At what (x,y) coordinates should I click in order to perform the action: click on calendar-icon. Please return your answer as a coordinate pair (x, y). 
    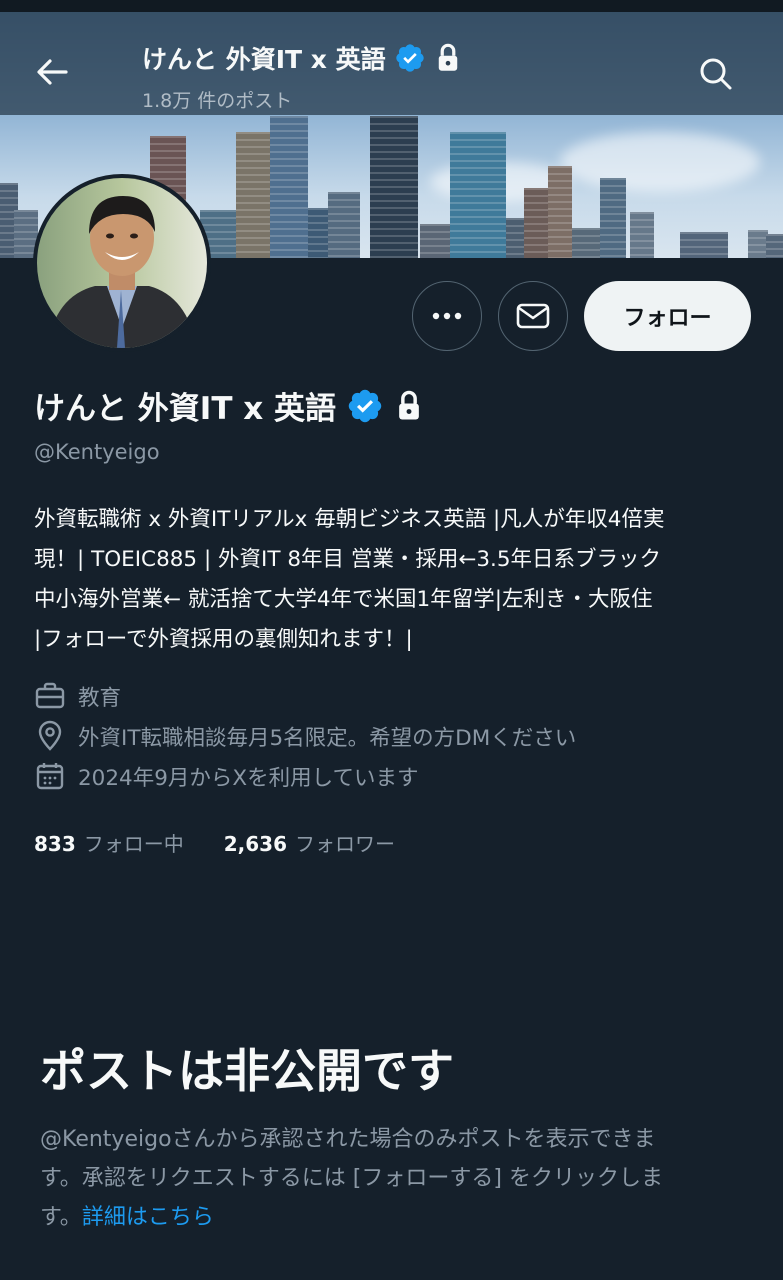
    Looking at the image, I should click on (50, 776).